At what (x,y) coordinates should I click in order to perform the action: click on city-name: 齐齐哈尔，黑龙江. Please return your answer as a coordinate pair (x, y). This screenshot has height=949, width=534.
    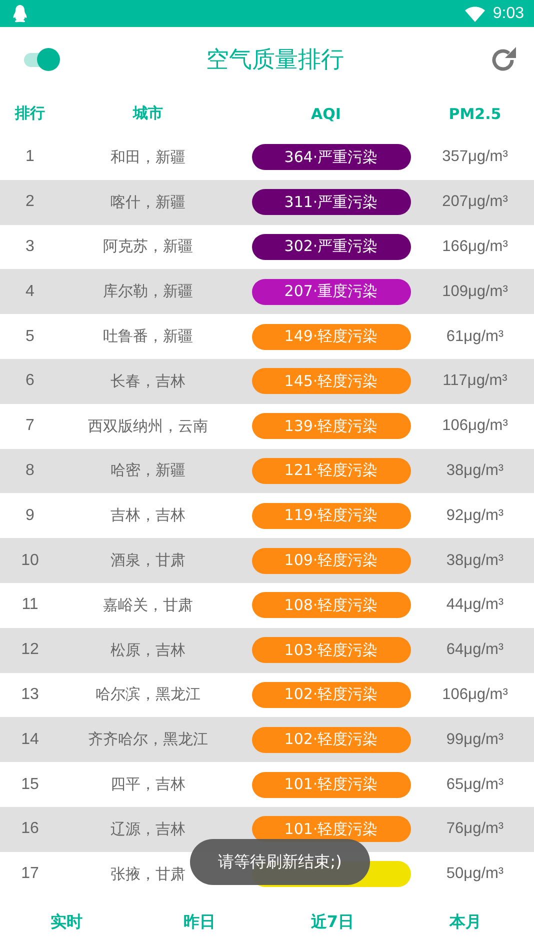
    Looking at the image, I should click on (148, 740).